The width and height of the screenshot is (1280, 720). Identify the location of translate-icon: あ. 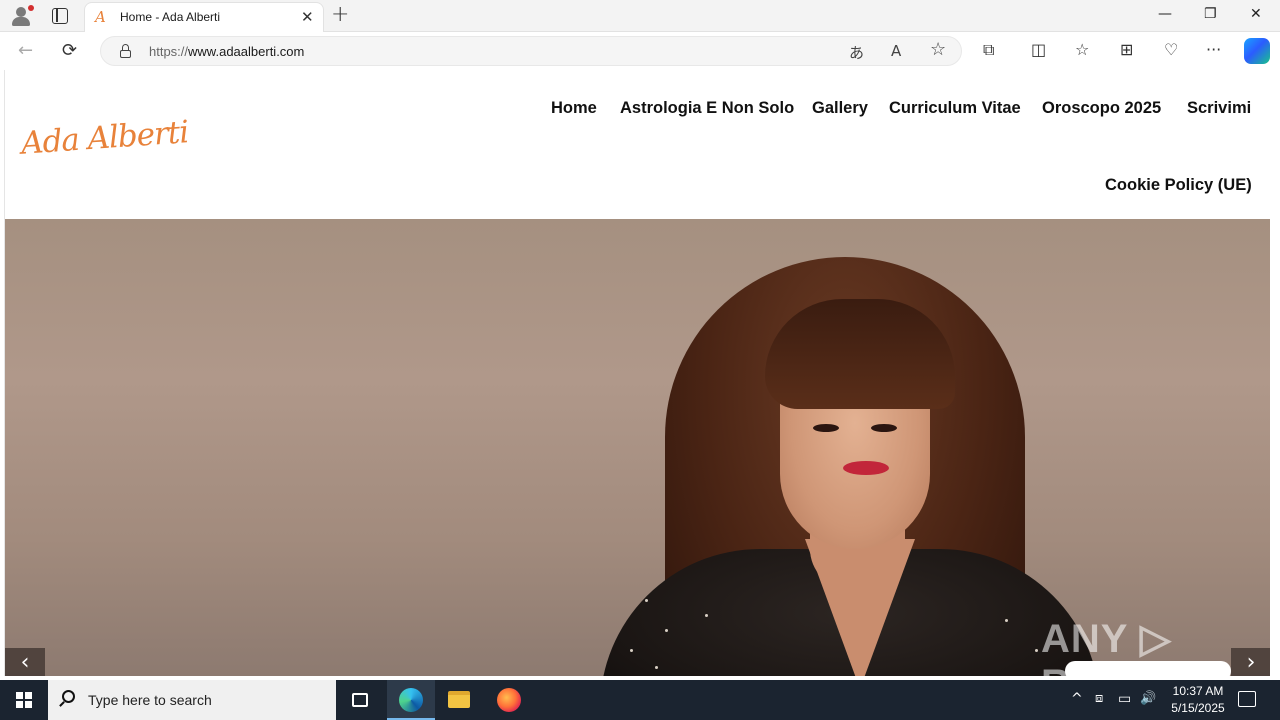
(856, 52).